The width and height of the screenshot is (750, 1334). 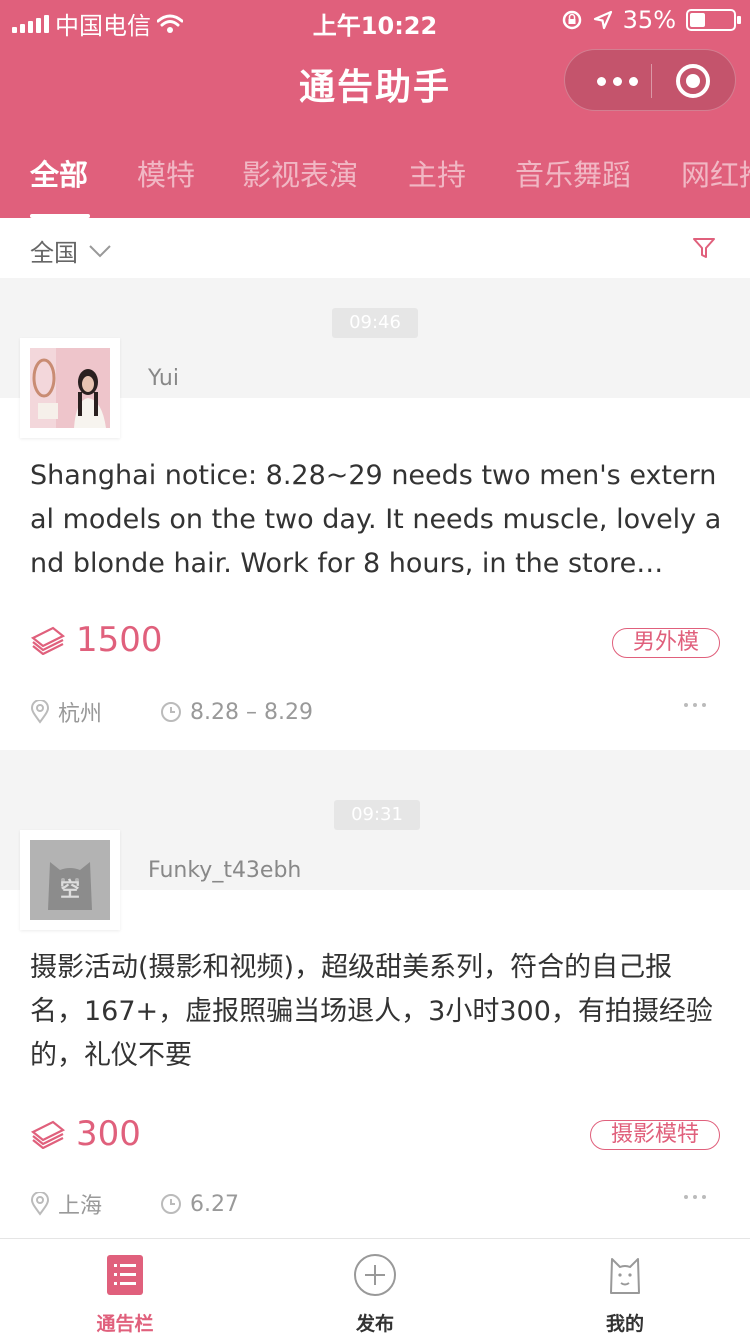 What do you see at coordinates (602, 20) in the screenshot?
I see `location-arrow-icon` at bounding box center [602, 20].